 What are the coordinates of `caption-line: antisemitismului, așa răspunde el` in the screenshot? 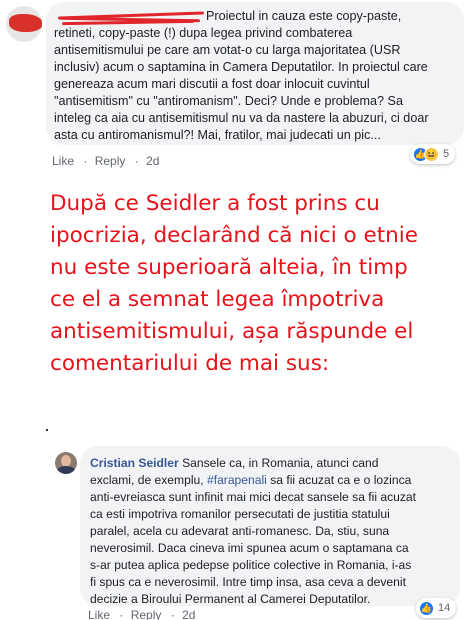 It's located at (232, 331).